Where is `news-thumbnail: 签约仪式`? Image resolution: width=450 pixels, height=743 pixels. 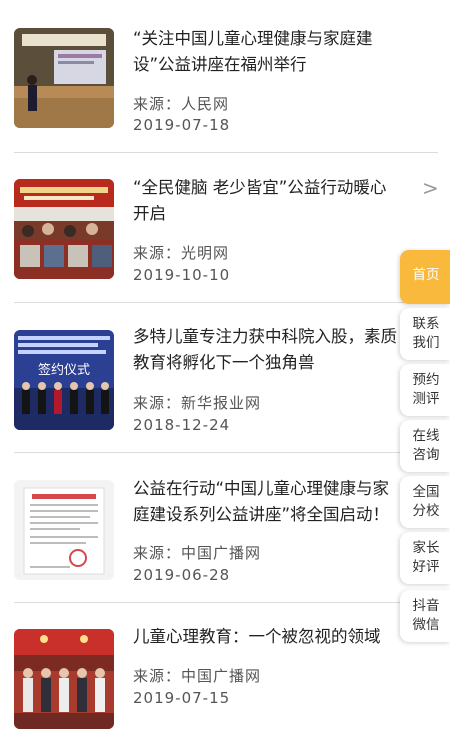
news-thumbnail: 签约仪式 is located at coordinates (64, 380).